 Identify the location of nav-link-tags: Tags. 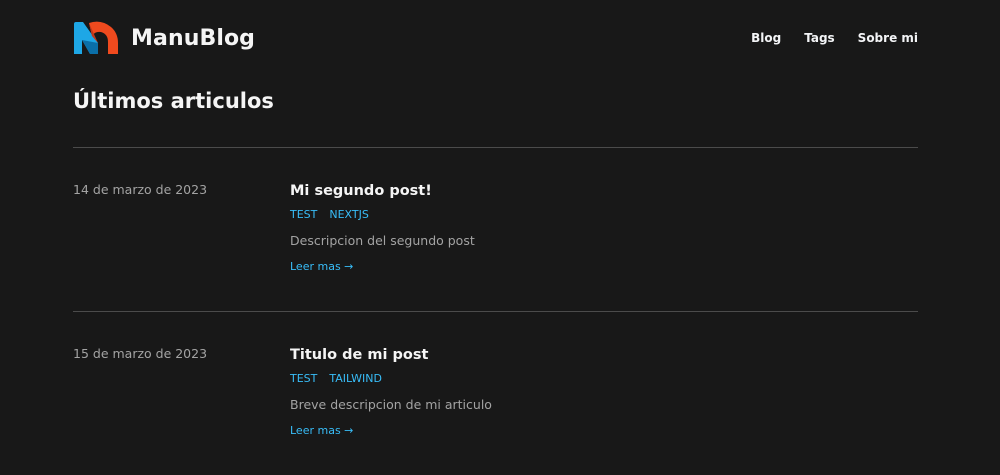
(819, 38).